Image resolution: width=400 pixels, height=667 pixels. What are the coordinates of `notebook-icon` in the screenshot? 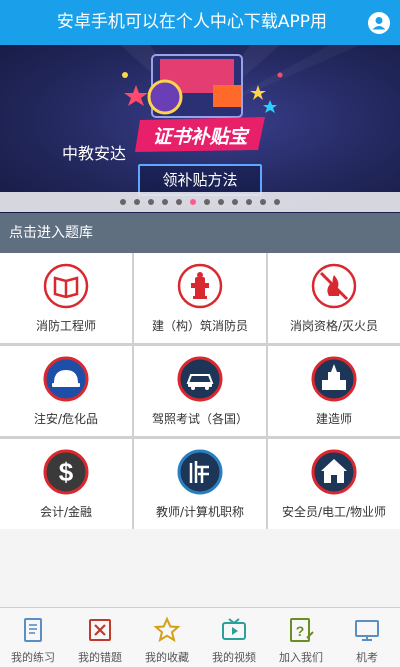 It's located at (33, 630).